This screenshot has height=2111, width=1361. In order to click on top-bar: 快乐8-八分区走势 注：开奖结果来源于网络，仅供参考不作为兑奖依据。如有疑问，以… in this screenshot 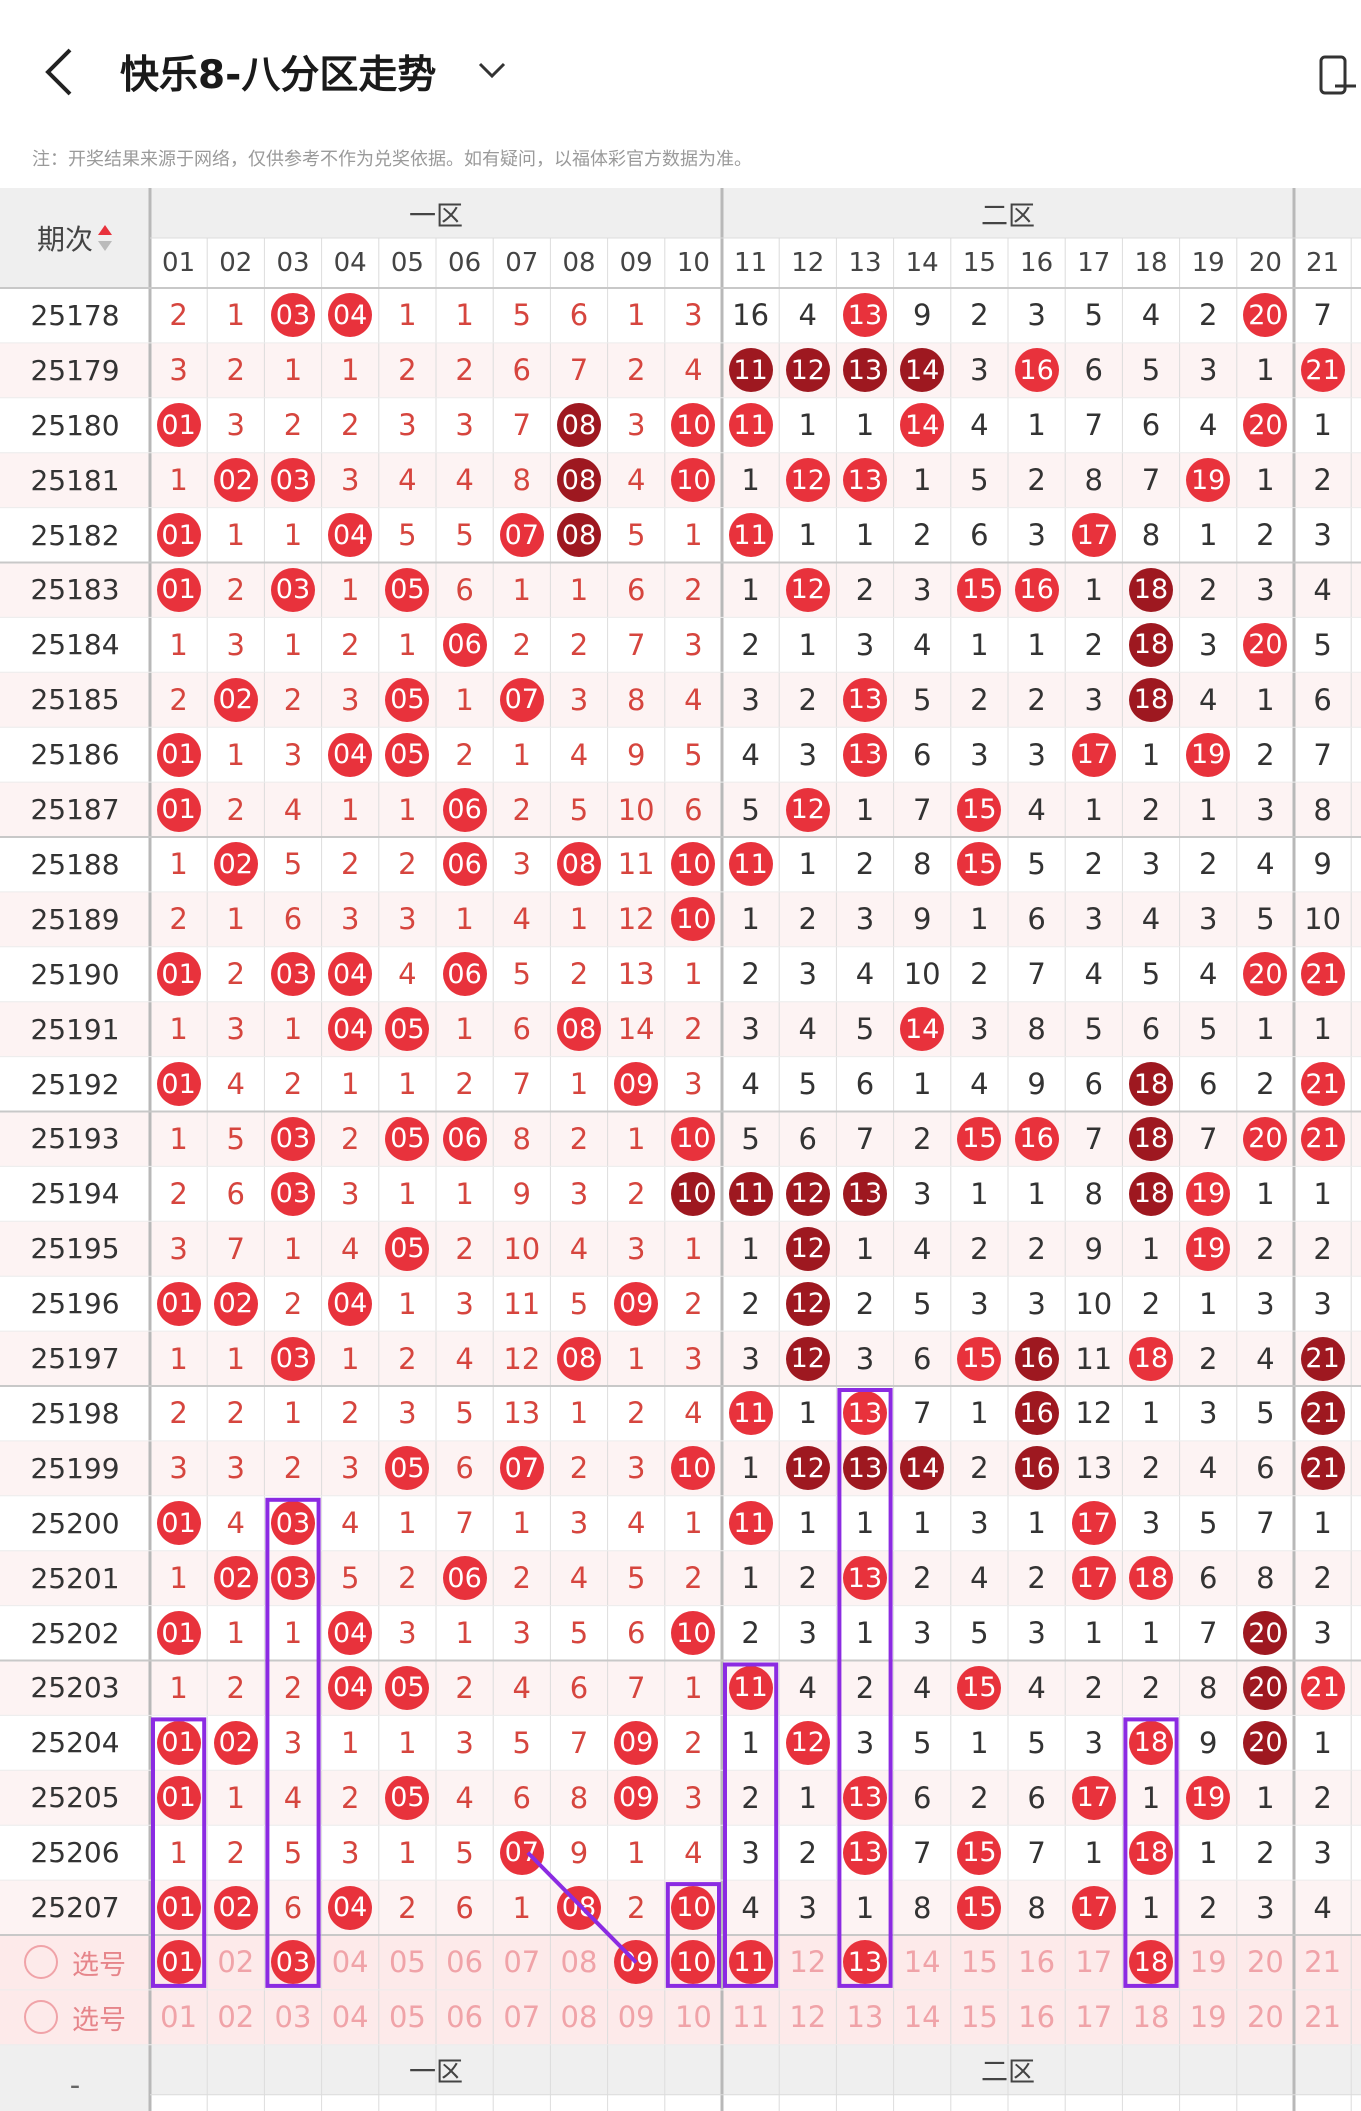, I will do `click(680, 85)`.